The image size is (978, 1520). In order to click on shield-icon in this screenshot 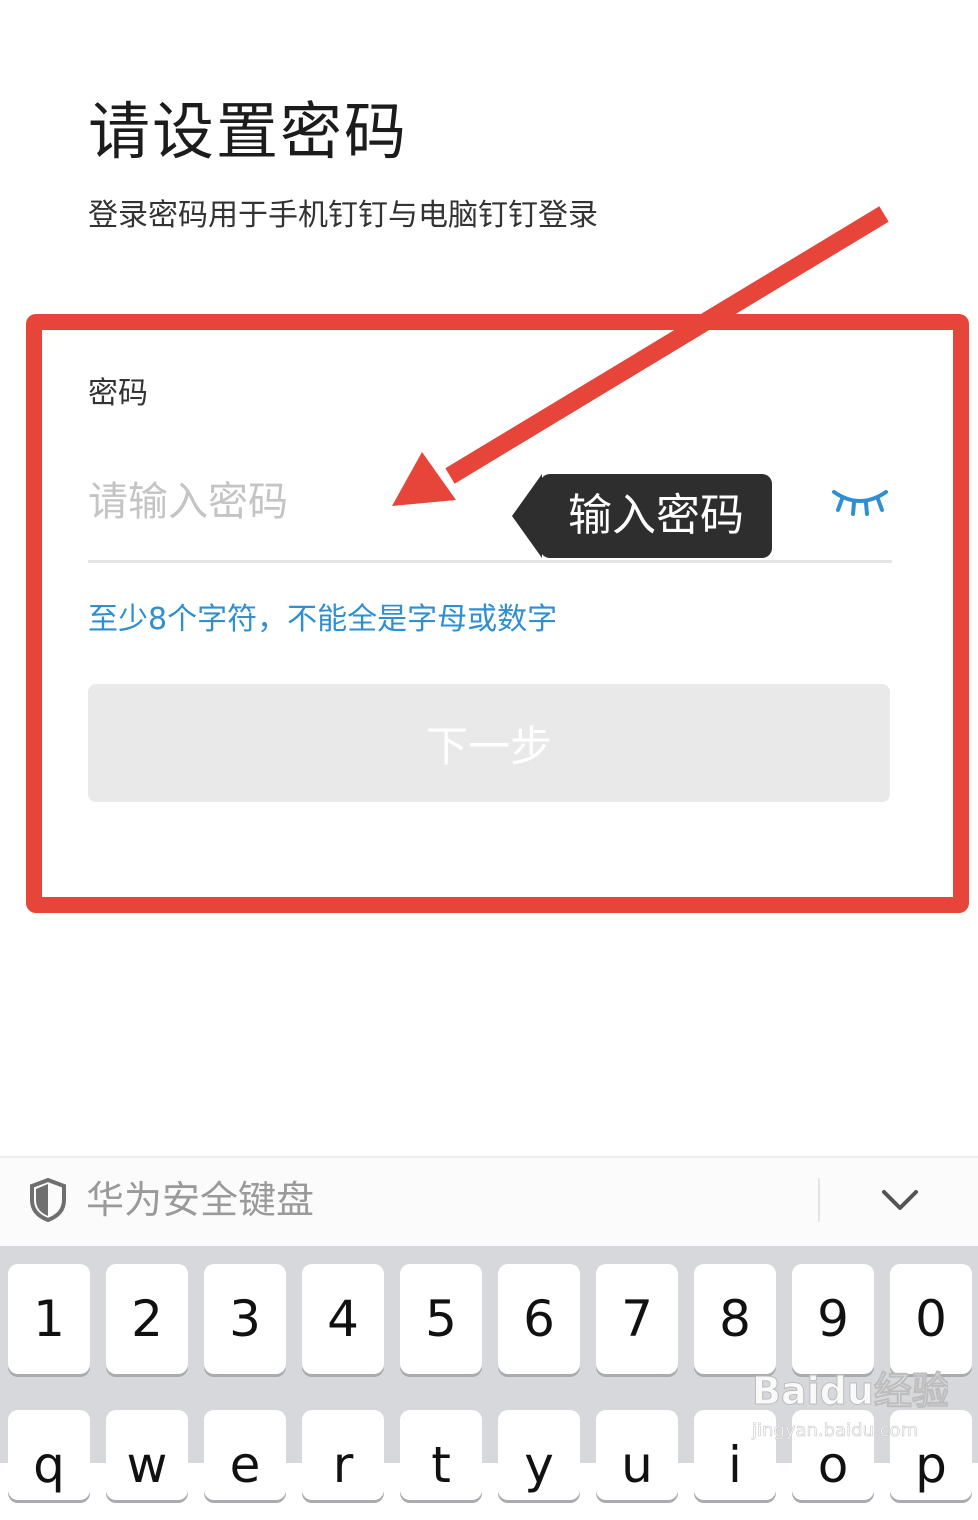, I will do `click(48, 1200)`.